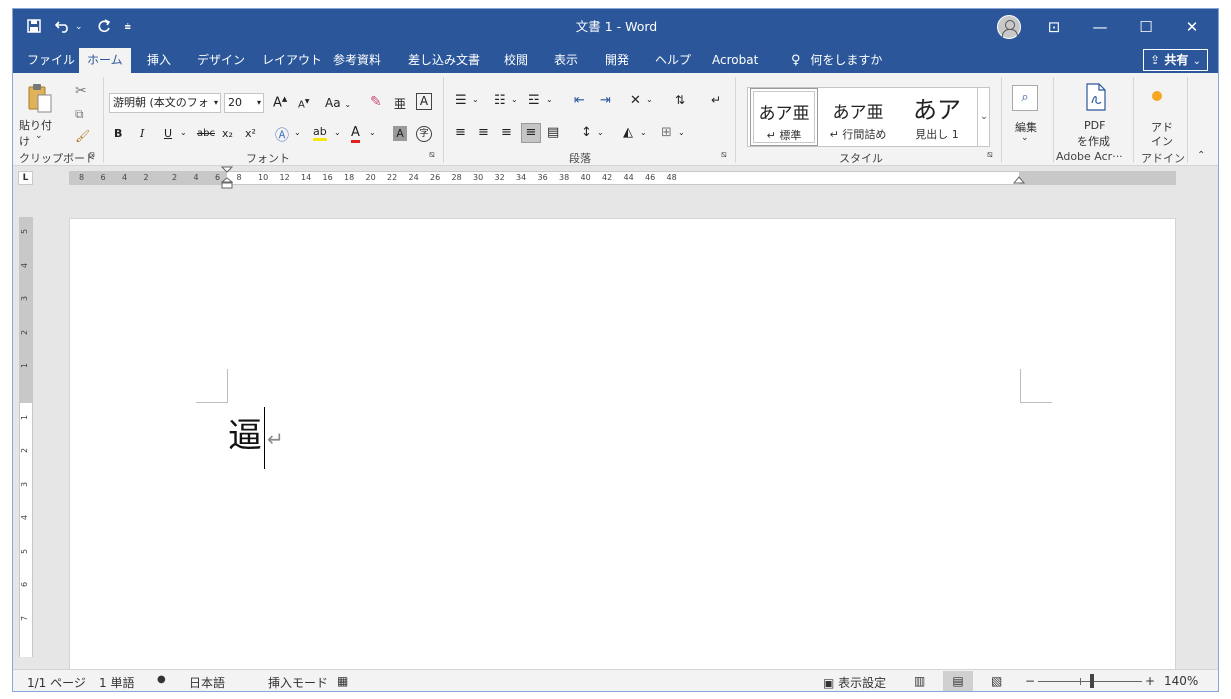 Image resolution: width=1231 pixels, height=699 pixels. What do you see at coordinates (958, 681) in the screenshot?
I see `print-layout-icon: ▤` at bounding box center [958, 681].